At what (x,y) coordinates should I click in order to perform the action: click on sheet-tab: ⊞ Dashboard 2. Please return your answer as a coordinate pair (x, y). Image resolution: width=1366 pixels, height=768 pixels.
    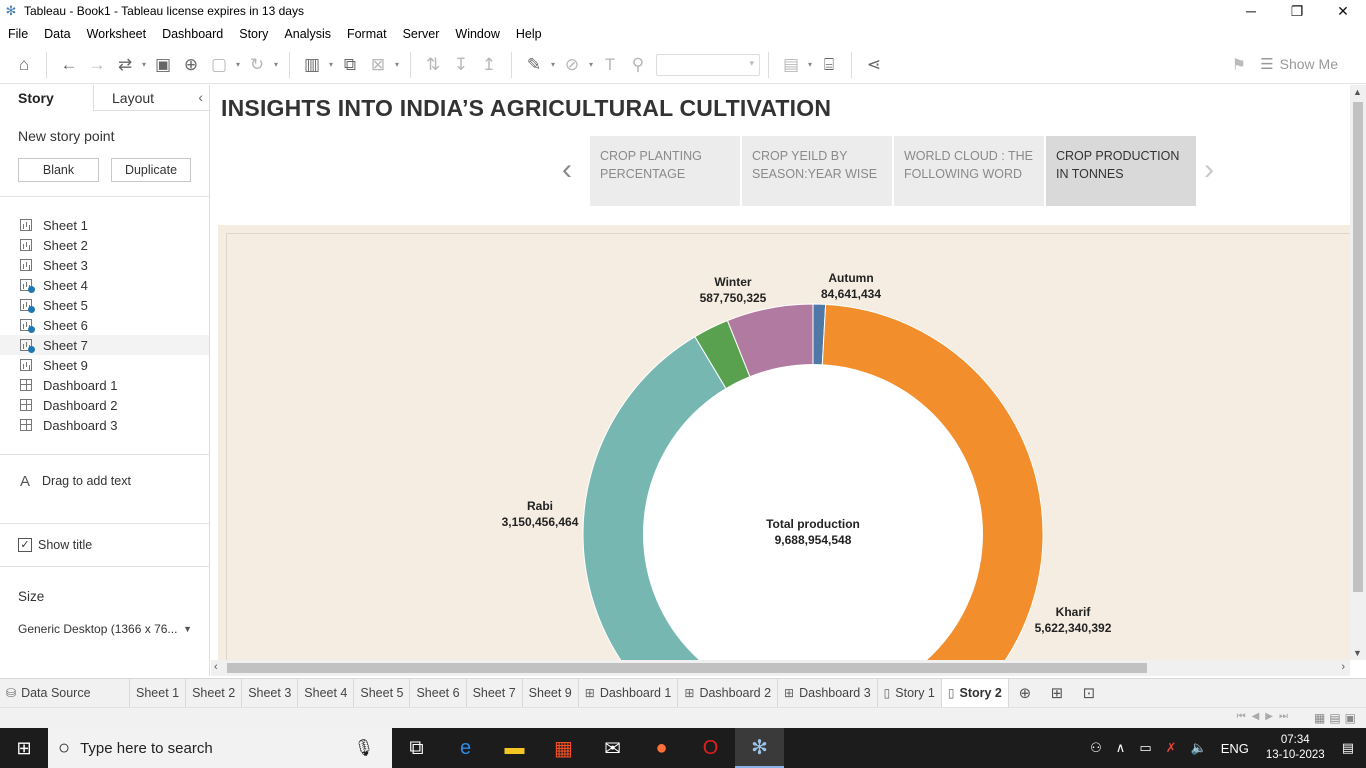
    Looking at the image, I should click on (728, 693).